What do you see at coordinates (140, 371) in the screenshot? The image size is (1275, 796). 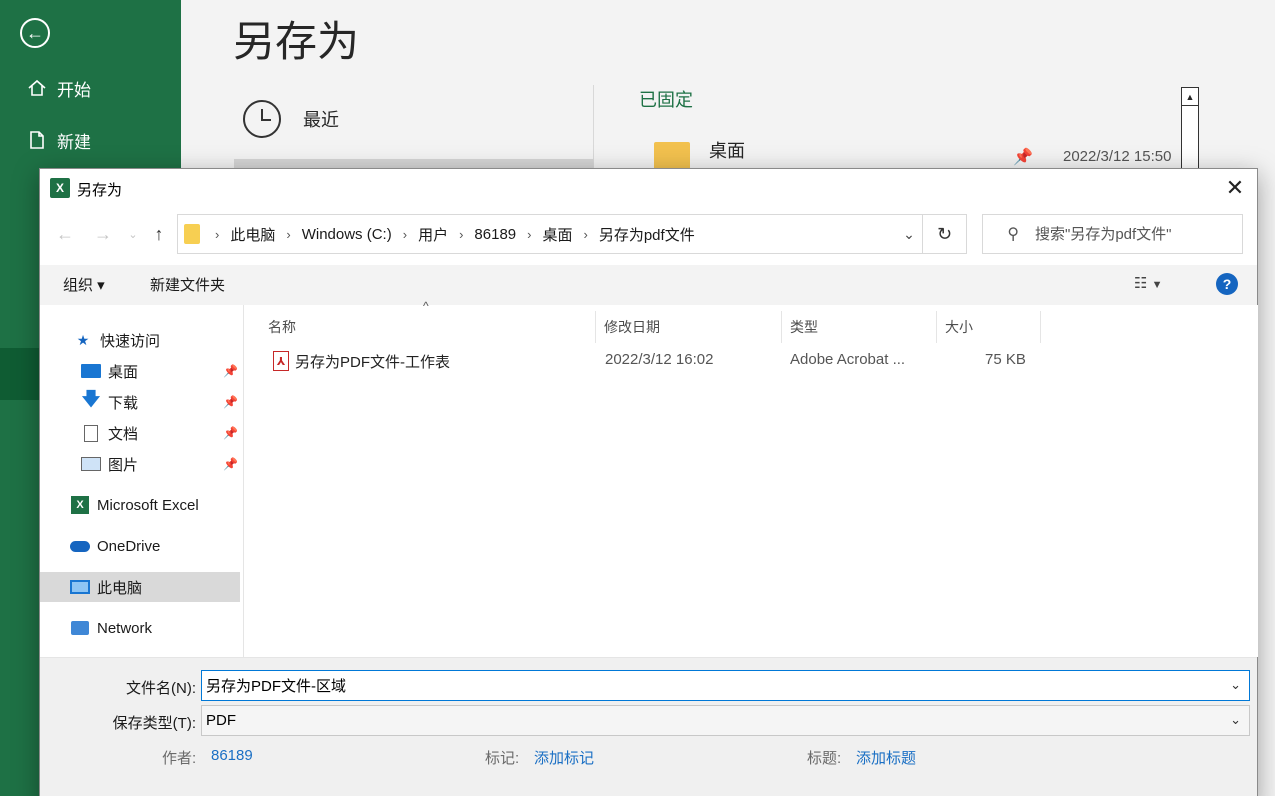 I see `nav-item-desktop: 桌面 📌` at bounding box center [140, 371].